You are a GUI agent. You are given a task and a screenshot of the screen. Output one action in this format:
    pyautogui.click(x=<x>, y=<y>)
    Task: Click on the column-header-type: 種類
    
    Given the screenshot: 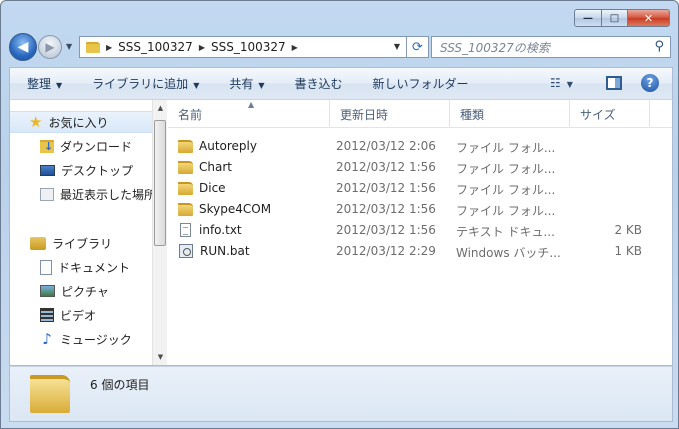 What is the action you would take?
    pyautogui.click(x=510, y=114)
    